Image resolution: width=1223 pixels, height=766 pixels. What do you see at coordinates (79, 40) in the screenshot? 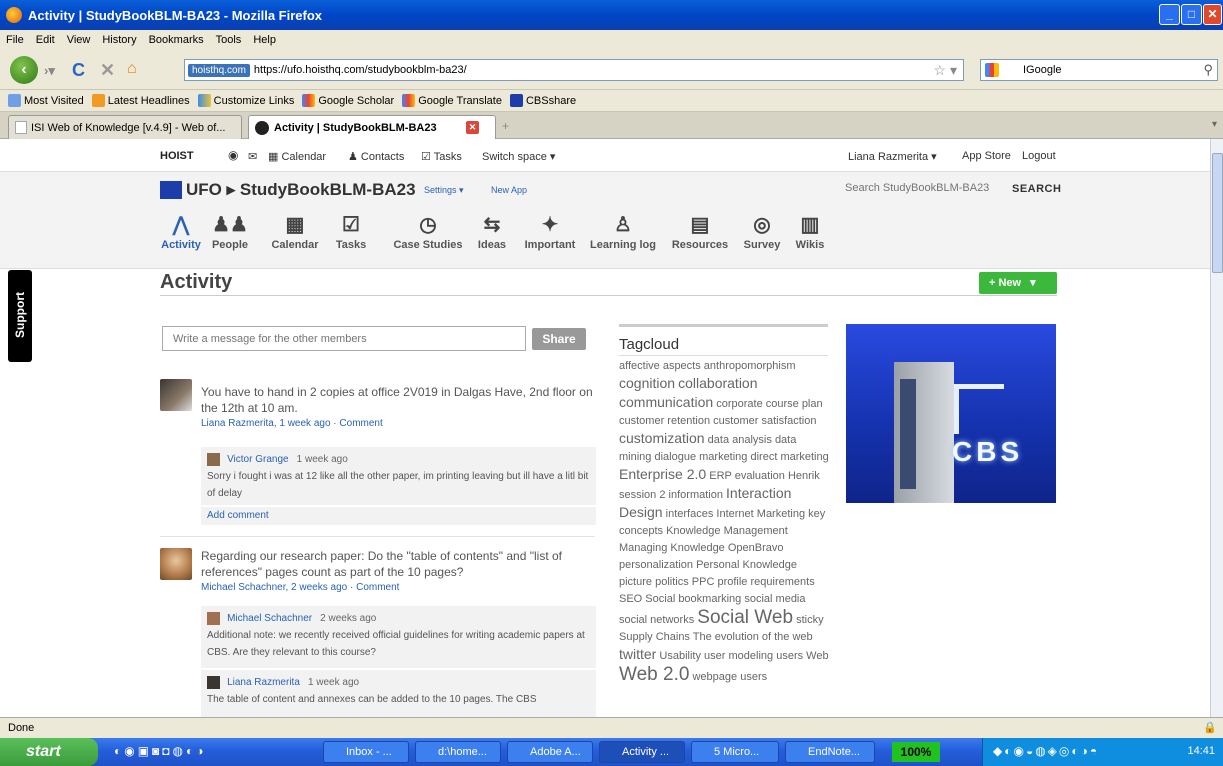
I see `menu-view: View` at bounding box center [79, 40].